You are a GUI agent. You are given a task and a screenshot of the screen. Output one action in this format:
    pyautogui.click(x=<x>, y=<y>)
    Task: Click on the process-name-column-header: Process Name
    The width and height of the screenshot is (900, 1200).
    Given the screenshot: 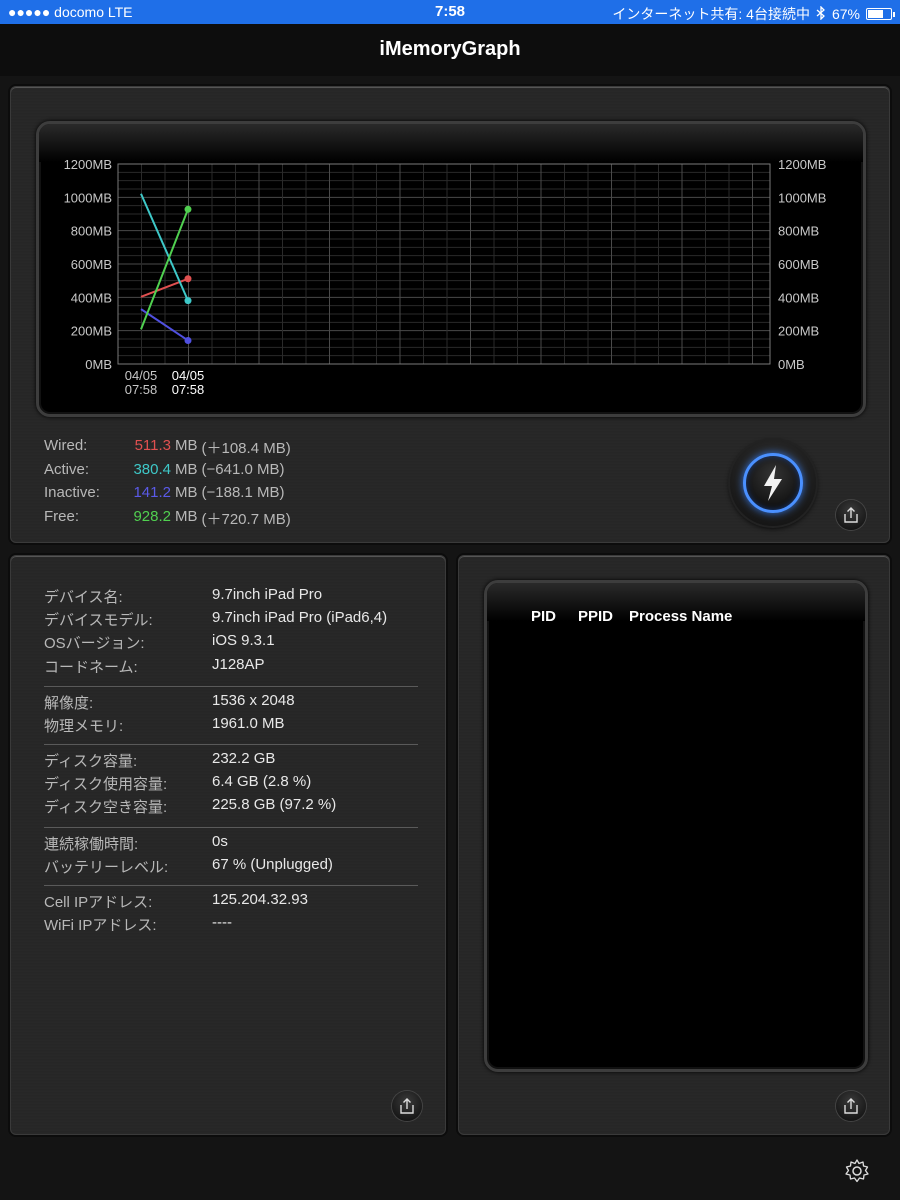 What is the action you would take?
    pyautogui.click(x=680, y=616)
    